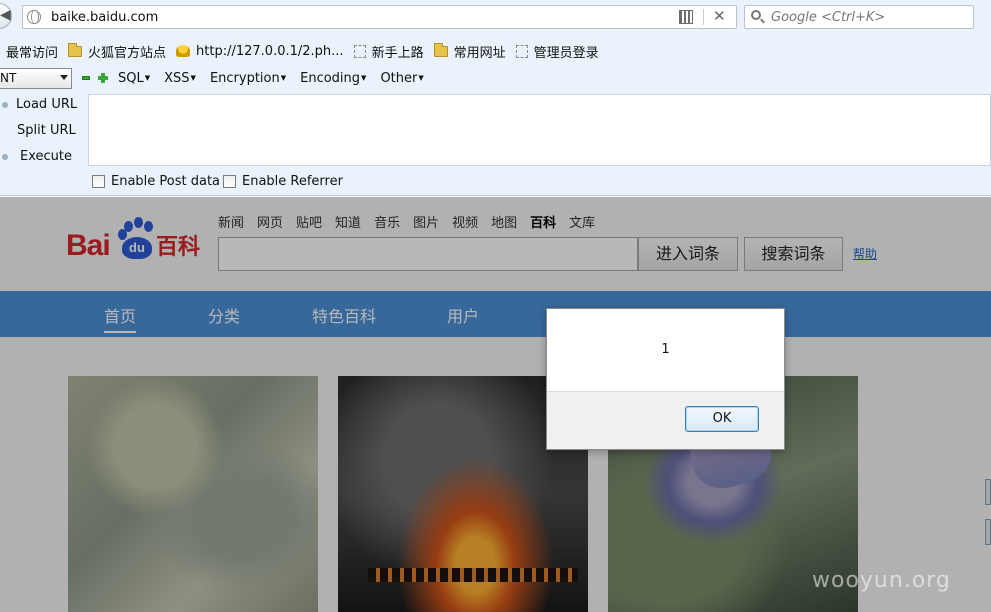  I want to click on bookmark-common-urls: 常用网址, so click(469, 51).